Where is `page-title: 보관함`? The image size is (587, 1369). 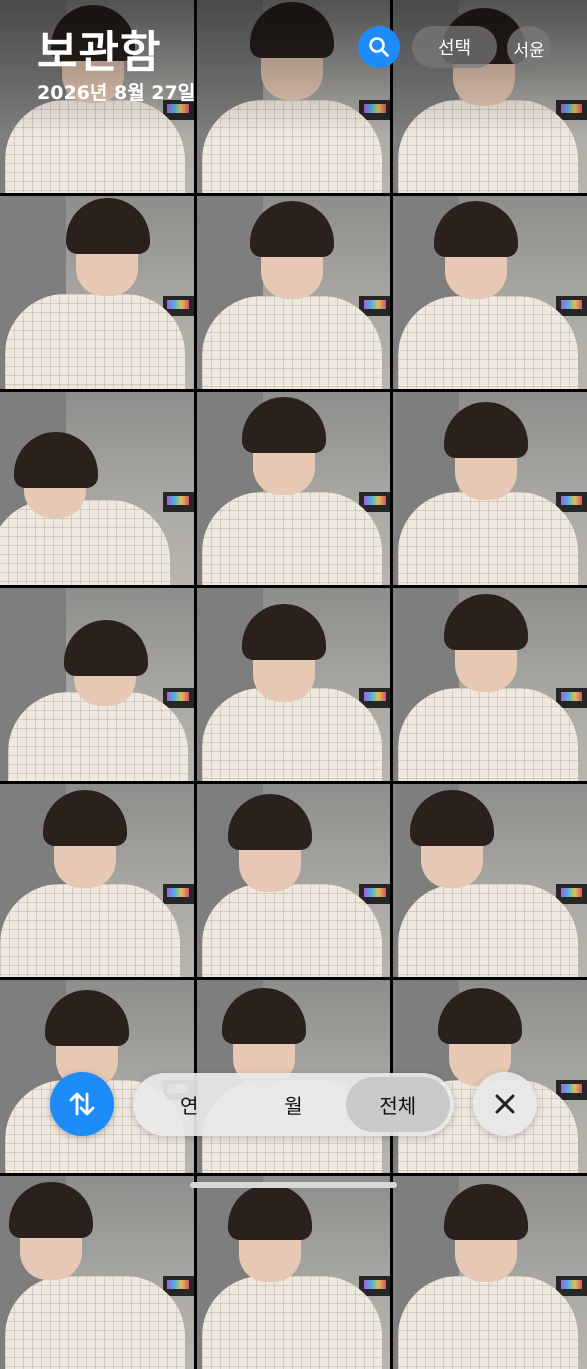
page-title: 보관함 is located at coordinates (99, 52).